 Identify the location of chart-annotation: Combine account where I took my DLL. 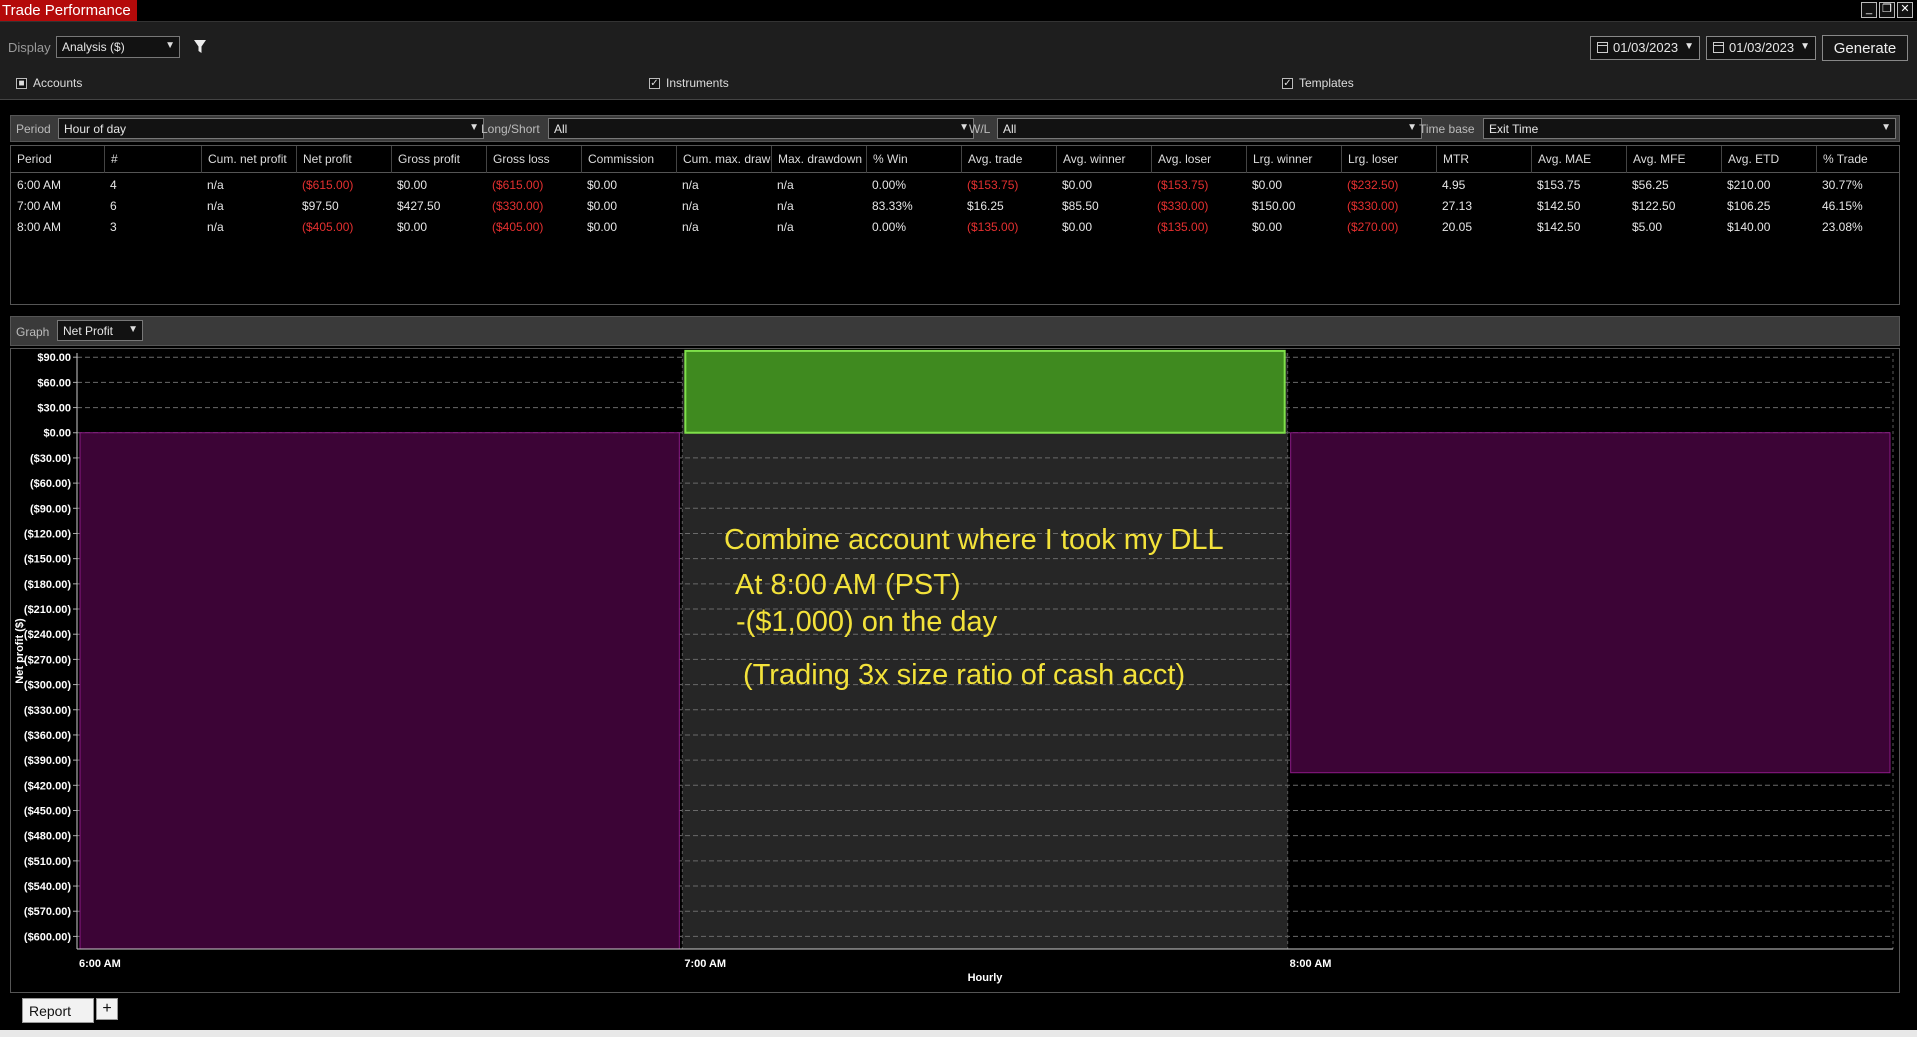
(974, 540).